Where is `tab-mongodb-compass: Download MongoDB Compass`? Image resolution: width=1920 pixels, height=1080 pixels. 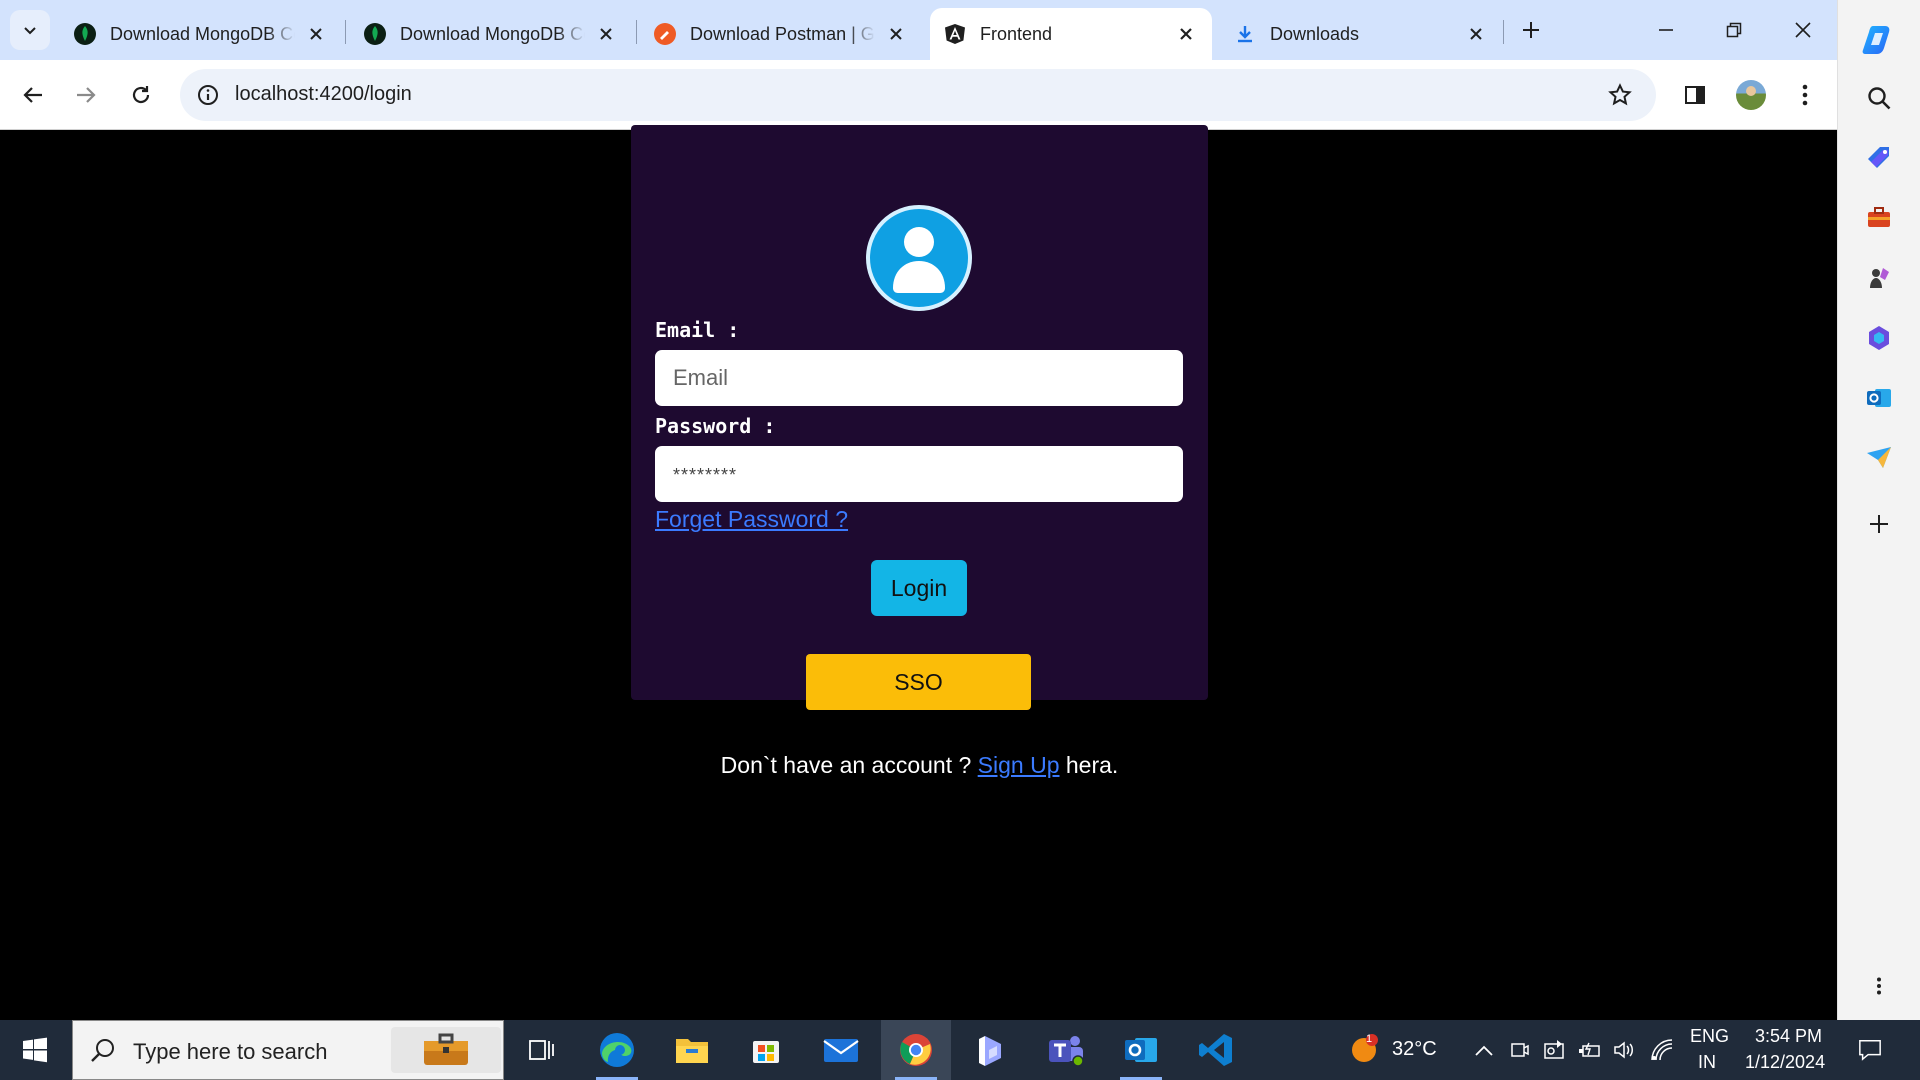 tab-mongodb-compass: Download MongoDB Compass is located at coordinates (491, 34).